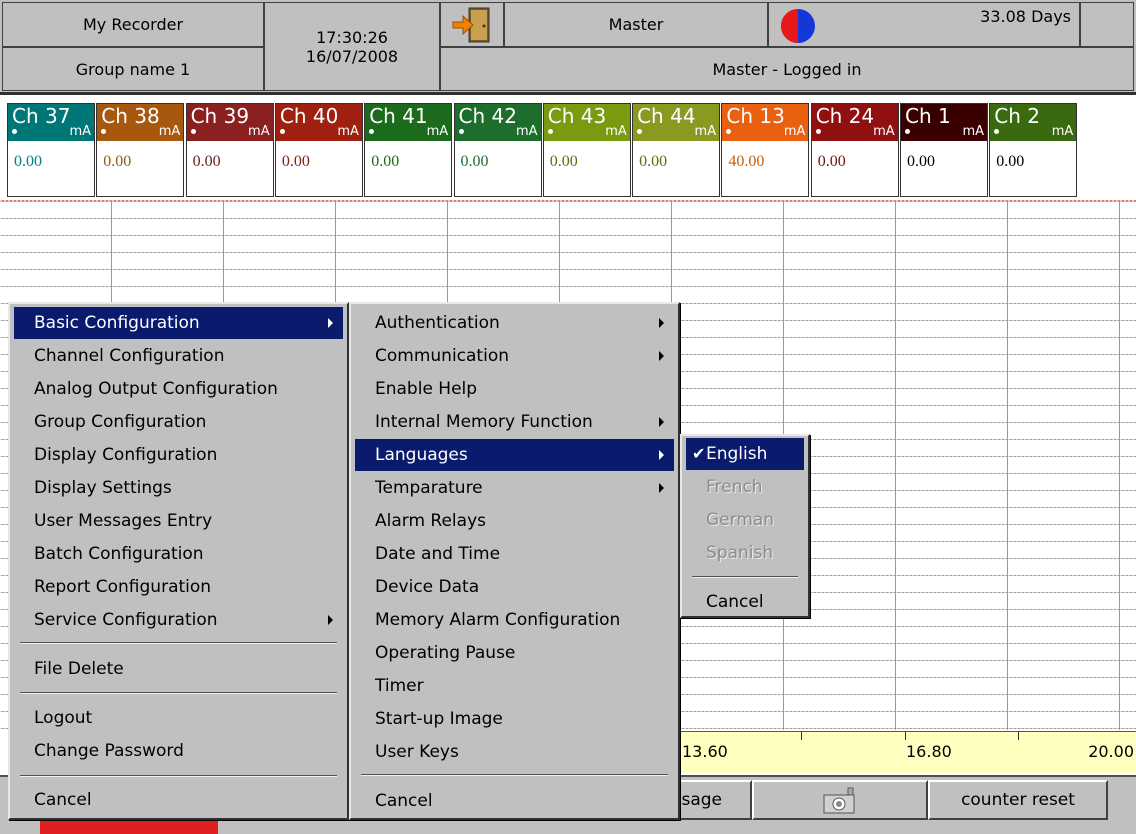 This screenshot has width=1136, height=834. I want to click on menu-item-analog-output-configuration: Analog Output Configuration, so click(178, 389).